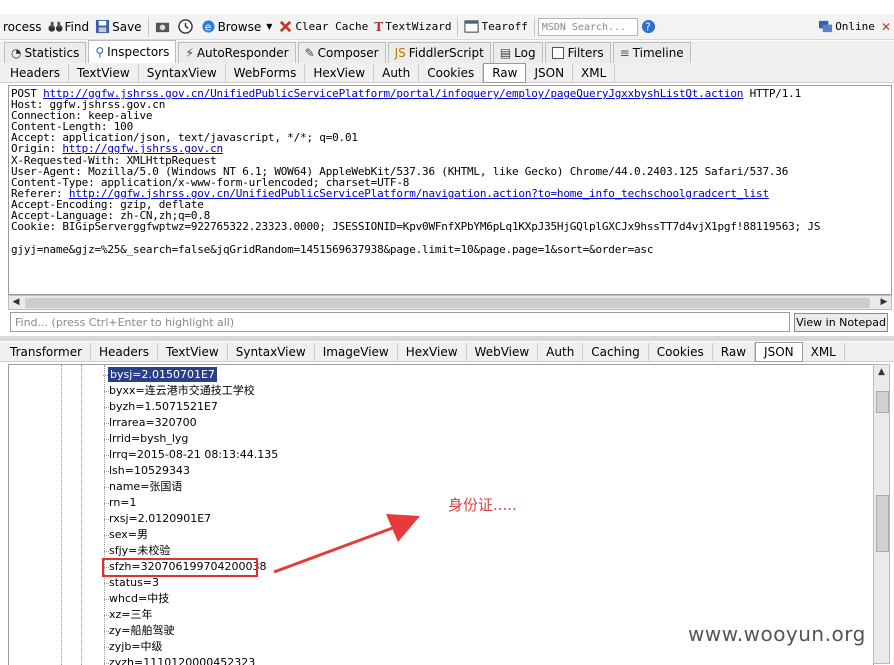  What do you see at coordinates (131, 582) in the screenshot?
I see `tree-node-status: status=3` at bounding box center [131, 582].